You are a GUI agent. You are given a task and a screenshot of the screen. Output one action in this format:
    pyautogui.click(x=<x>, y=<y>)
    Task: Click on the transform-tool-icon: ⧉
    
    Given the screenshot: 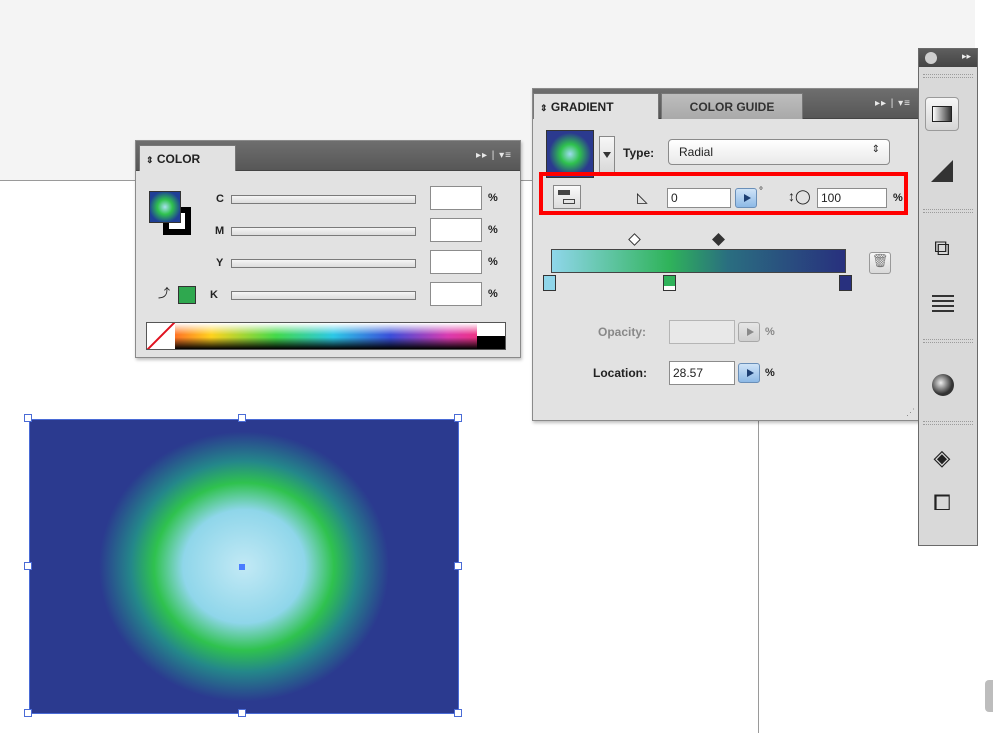 What is the action you would take?
    pyautogui.click(x=942, y=251)
    